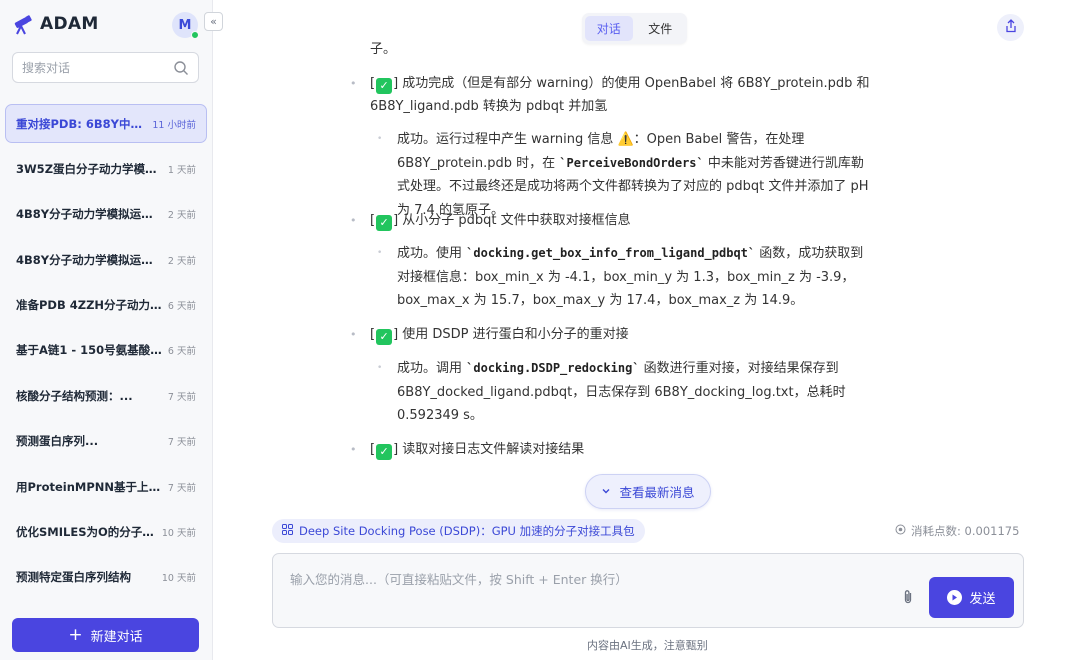  What do you see at coordinates (23, 24) in the screenshot?
I see `telescope-logo-icon` at bounding box center [23, 24].